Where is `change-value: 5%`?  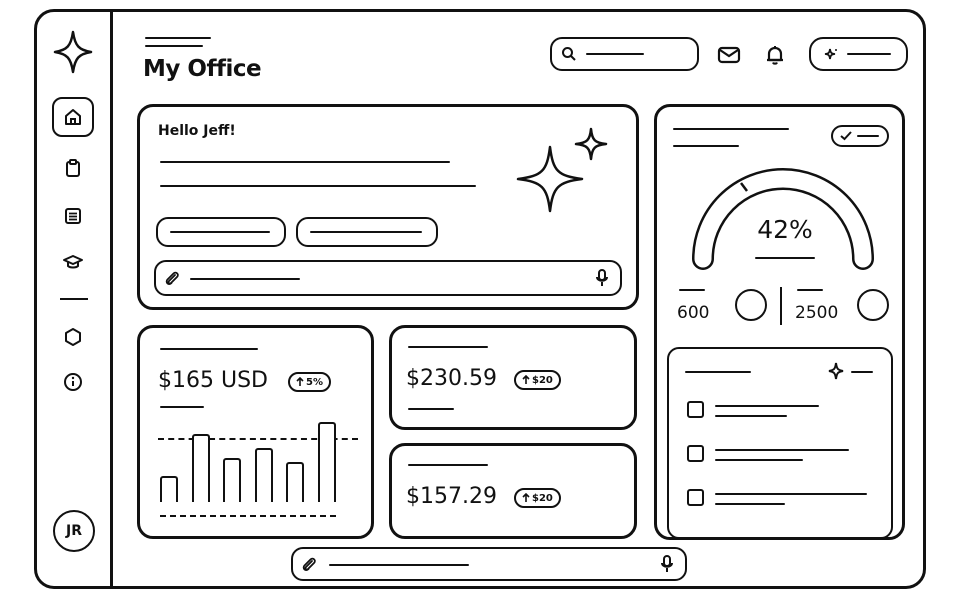 change-value: 5% is located at coordinates (314, 382).